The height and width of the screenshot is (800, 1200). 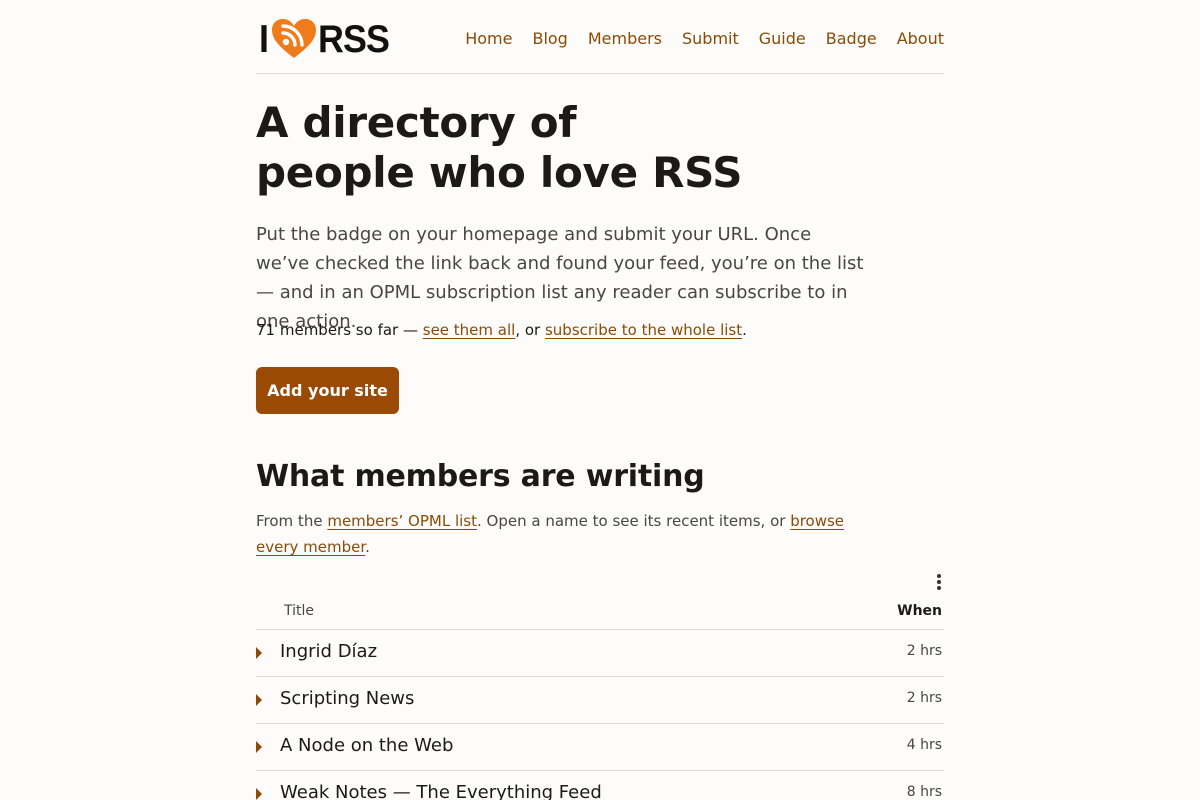 What do you see at coordinates (499, 172) in the screenshot?
I see `page-title-line-2: people who love RSS` at bounding box center [499, 172].